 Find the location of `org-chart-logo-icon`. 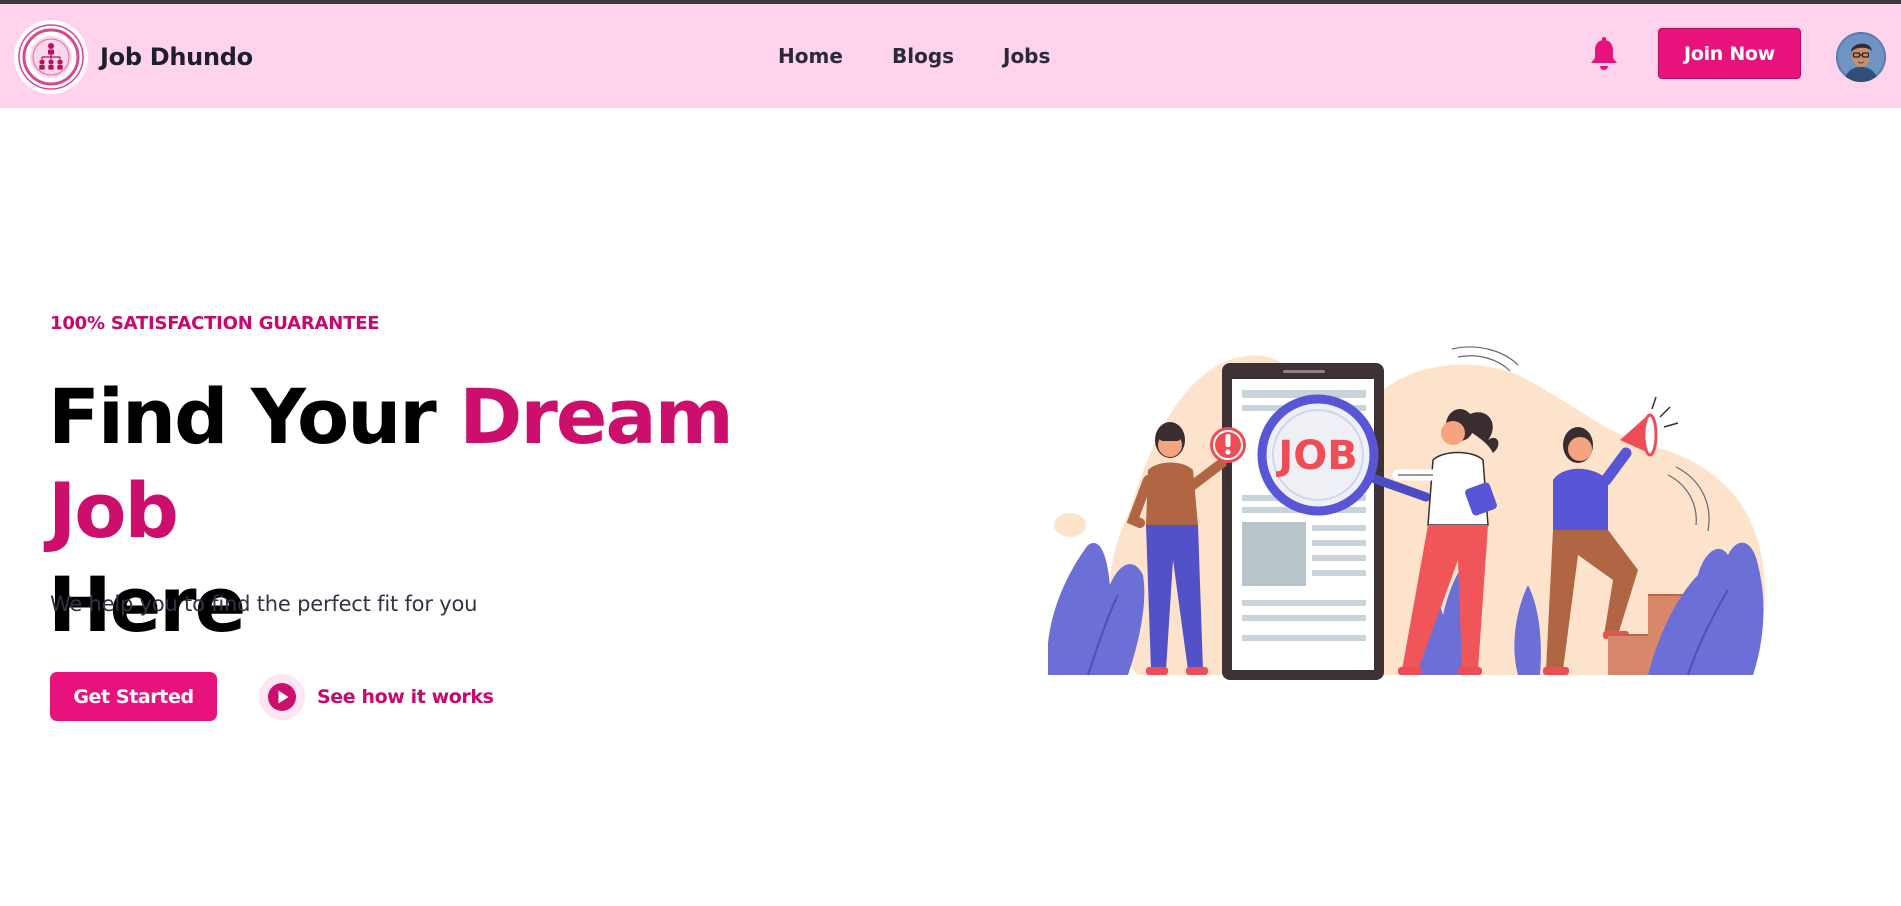

org-chart-logo-icon is located at coordinates (51, 57).